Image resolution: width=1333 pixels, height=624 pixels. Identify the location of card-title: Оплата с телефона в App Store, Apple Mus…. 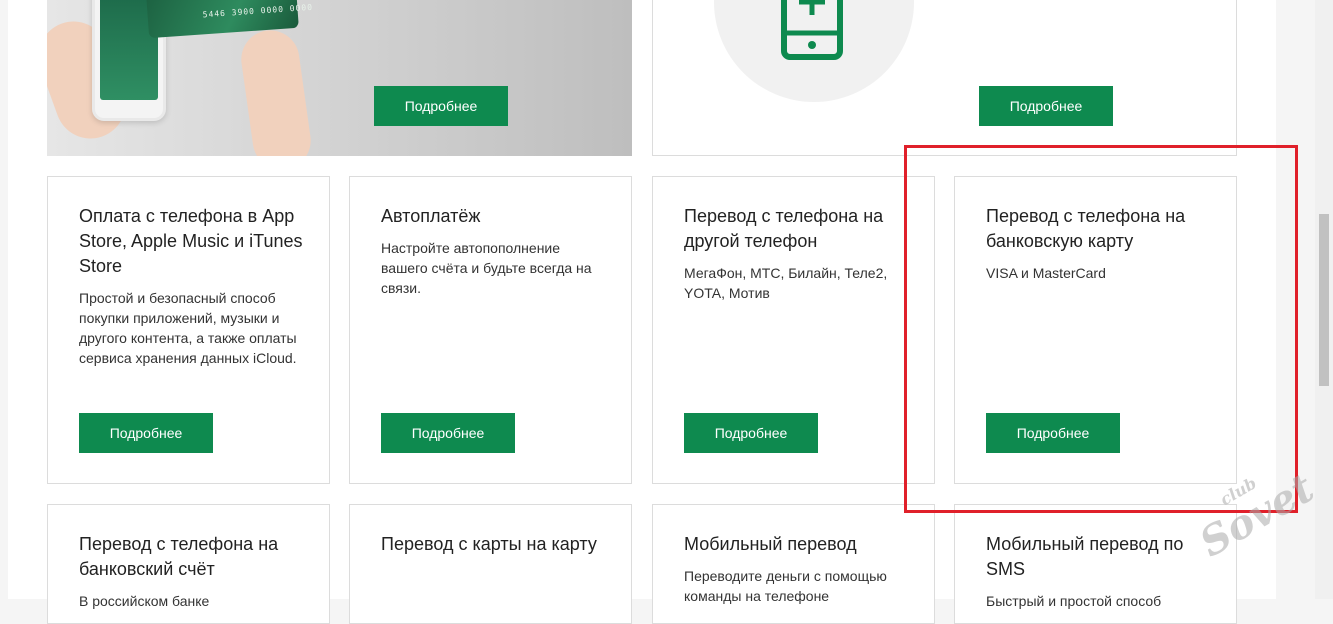
(191, 241).